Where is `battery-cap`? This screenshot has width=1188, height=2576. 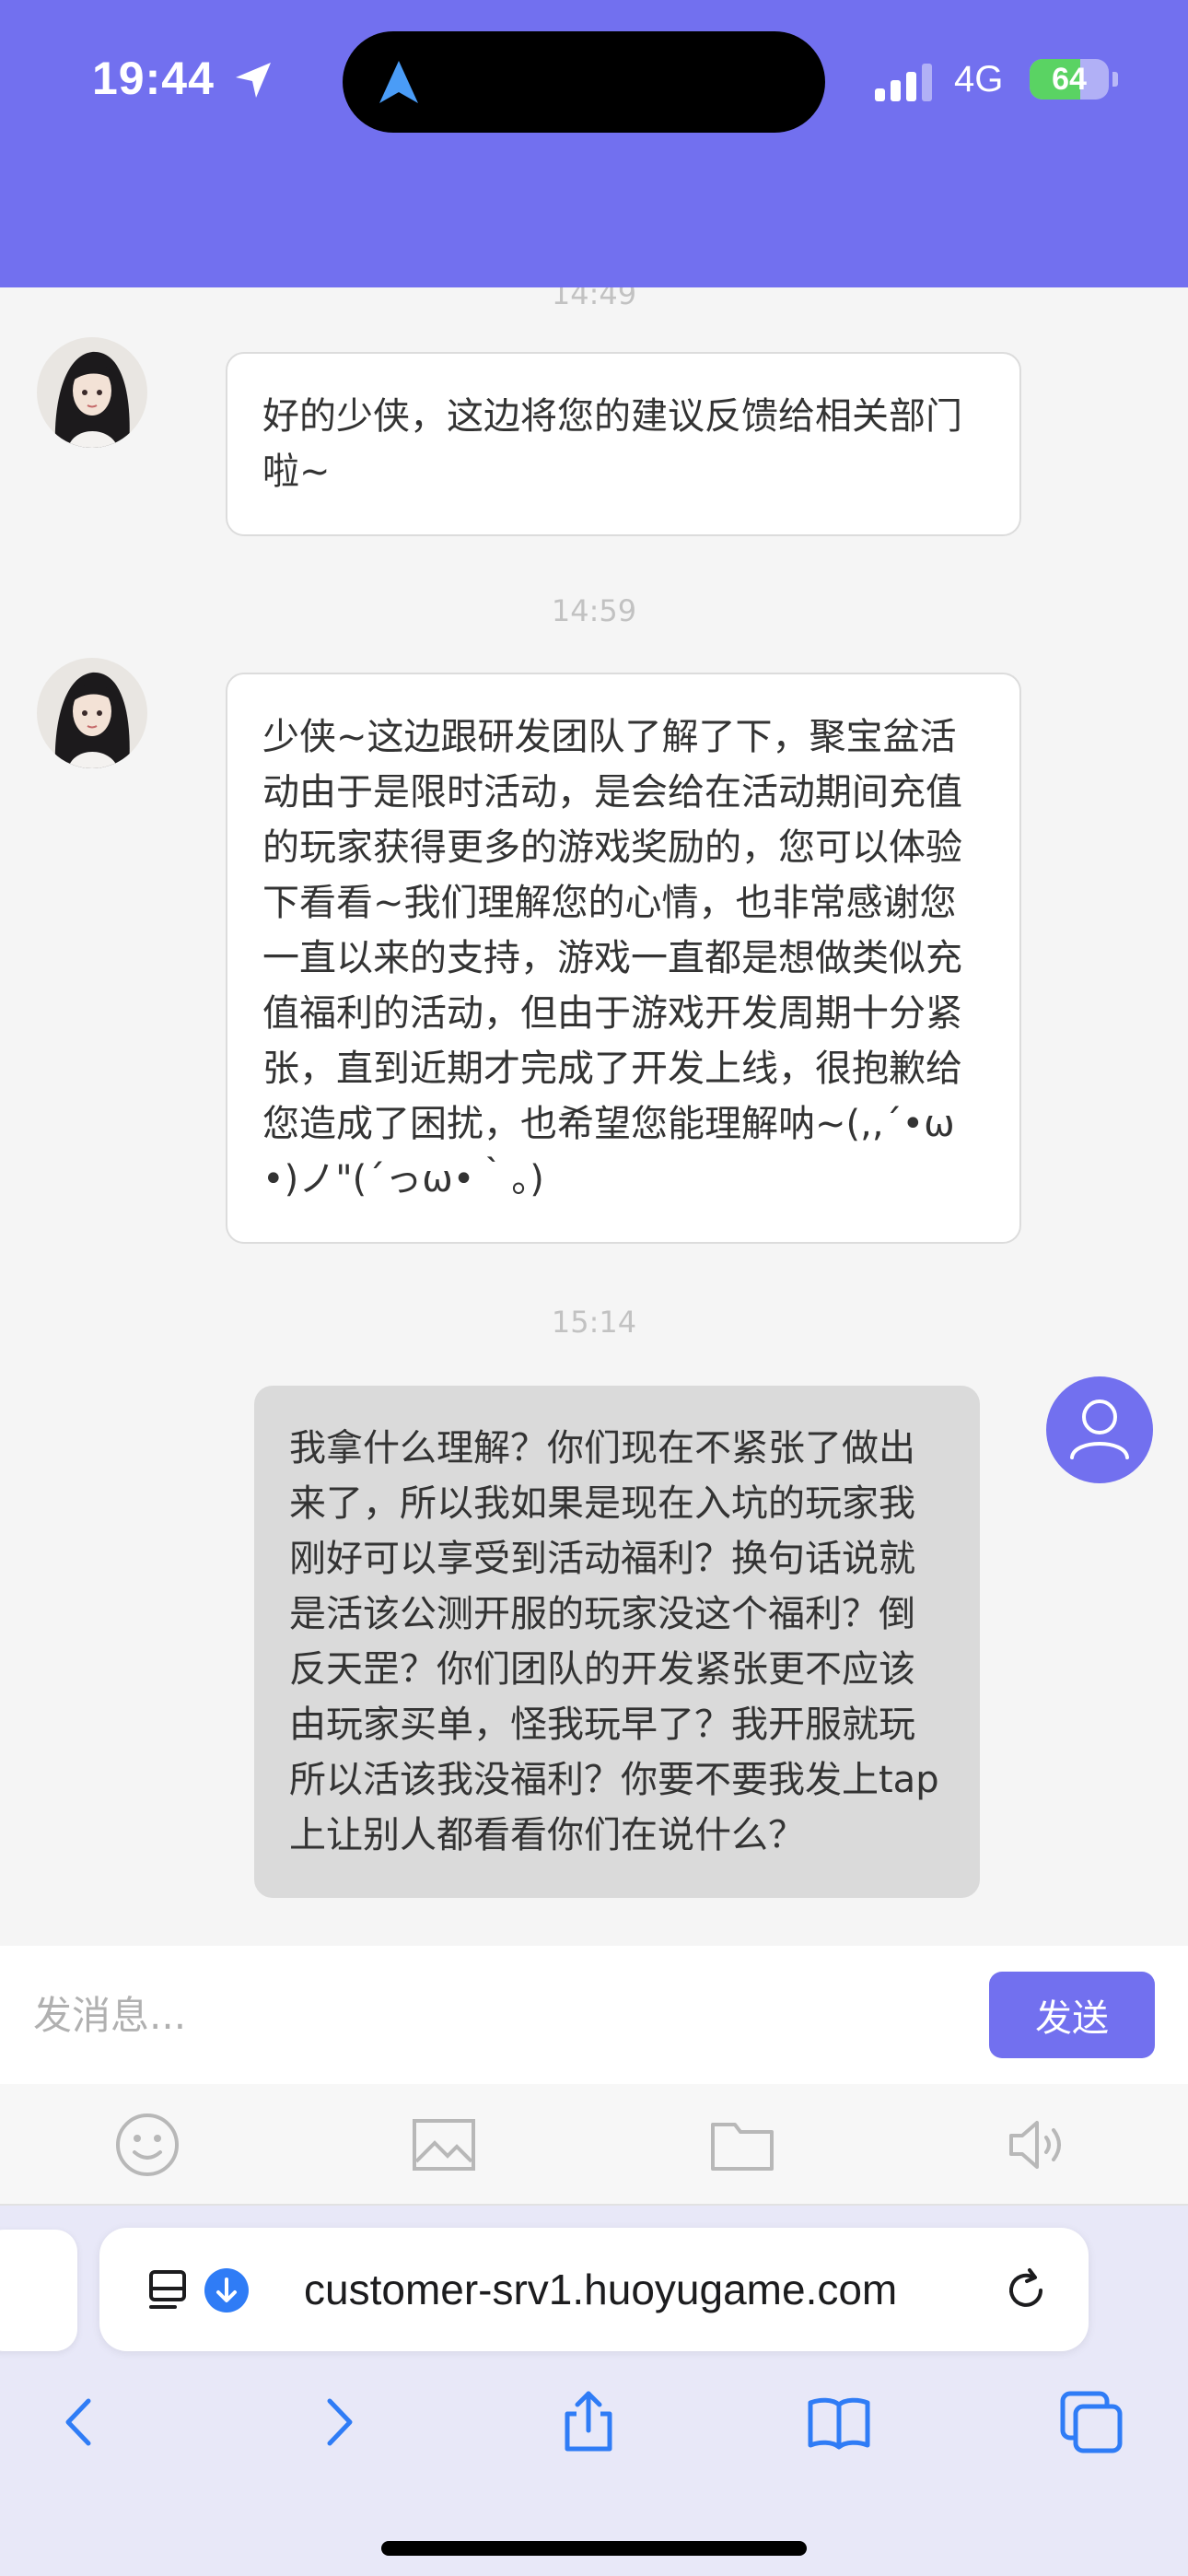
battery-cap is located at coordinates (1115, 79).